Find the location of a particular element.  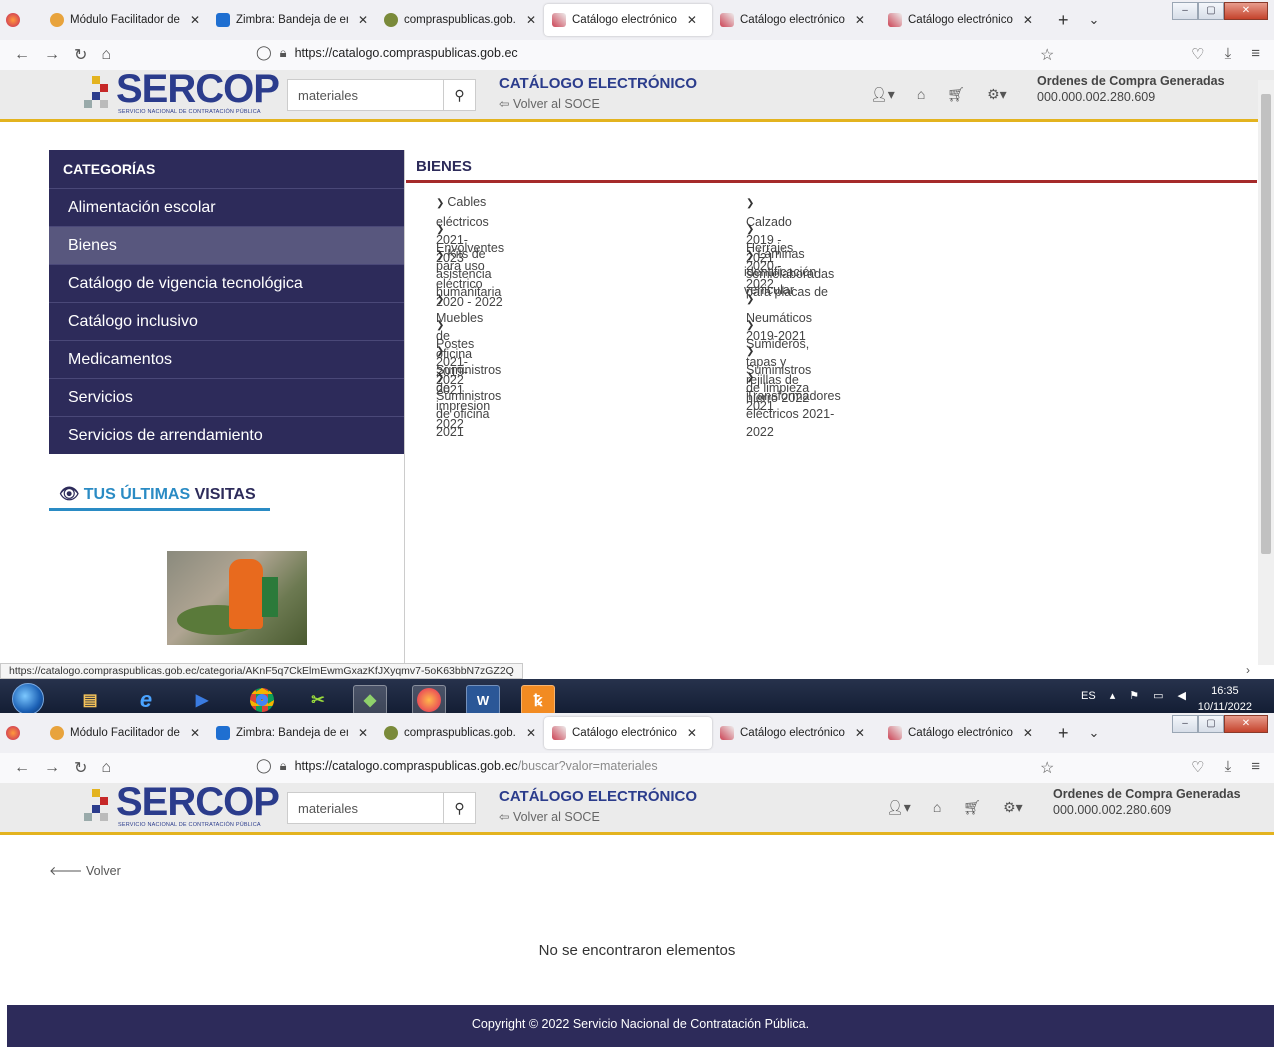

pdf-app-icon: ꝅ is located at coordinates (538, 700).